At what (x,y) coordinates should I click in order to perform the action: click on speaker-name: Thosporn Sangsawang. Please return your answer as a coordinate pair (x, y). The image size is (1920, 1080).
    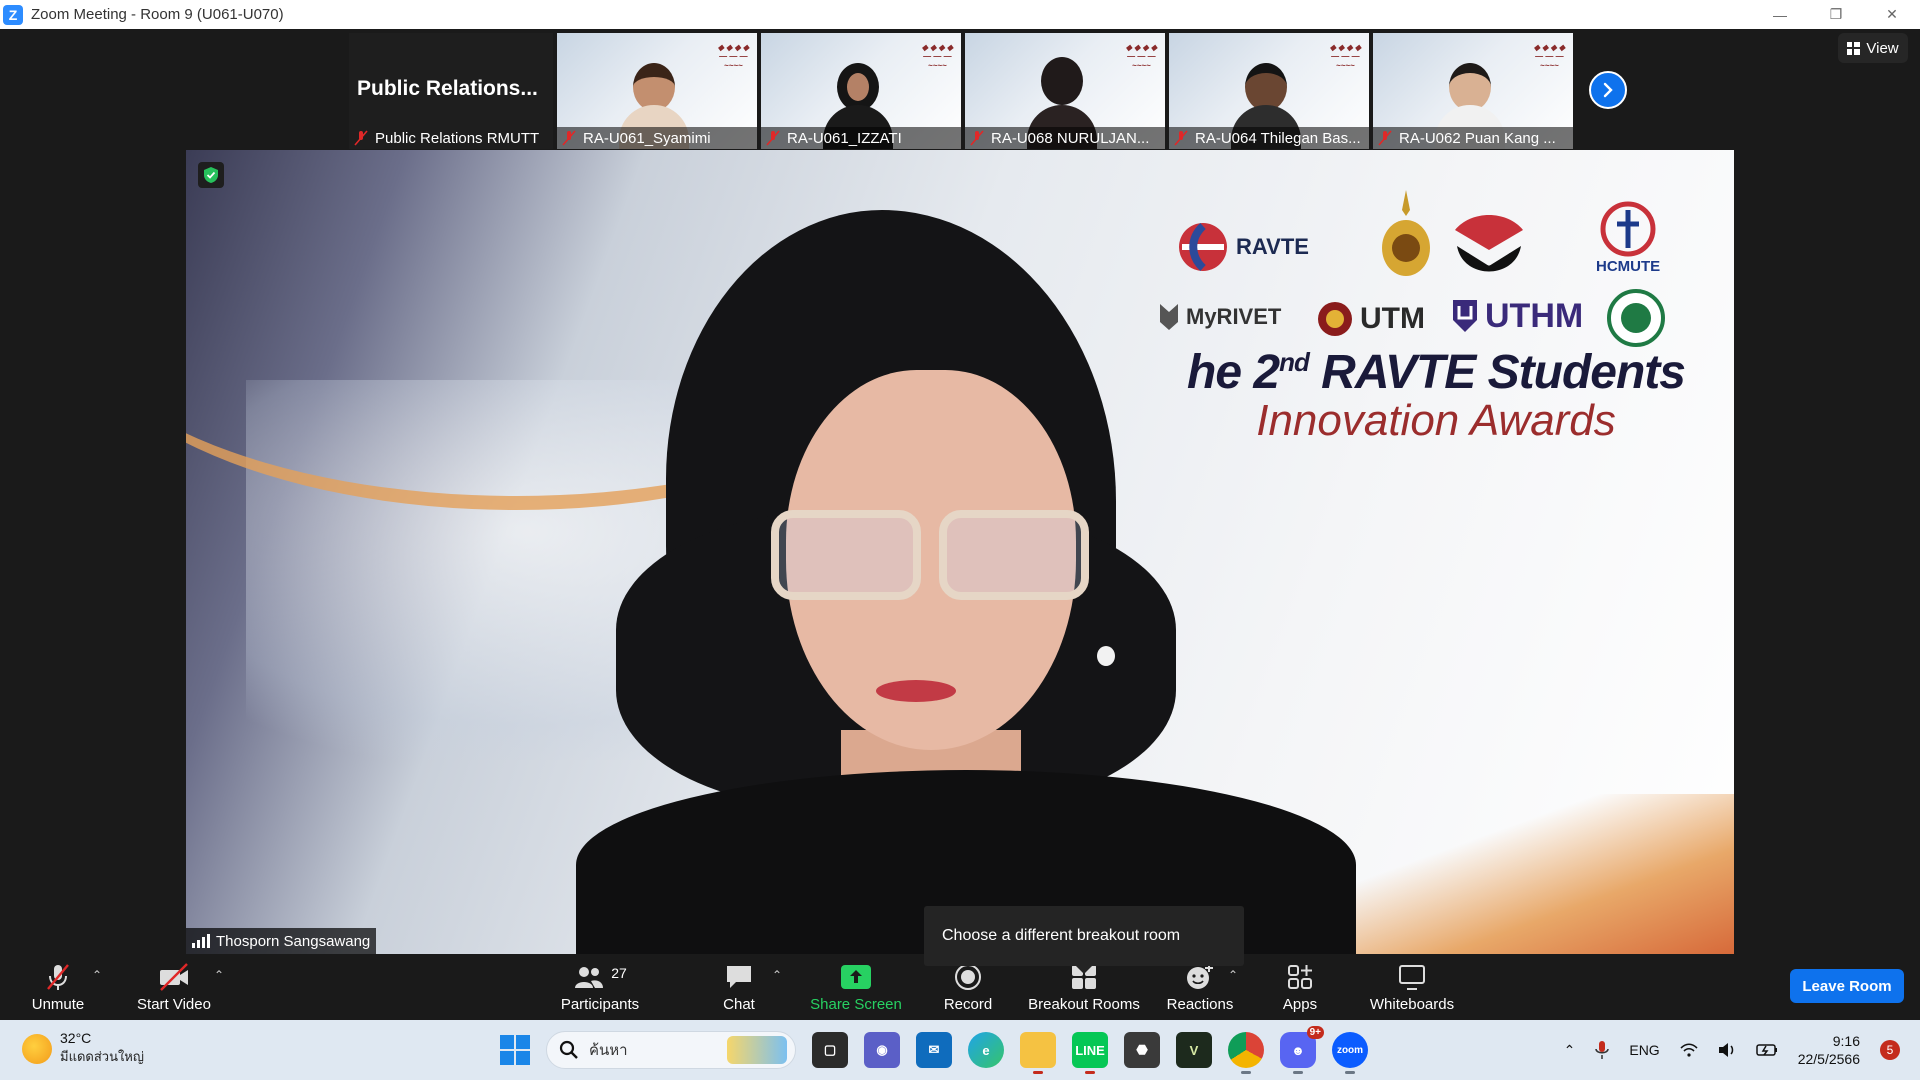
    Looking at the image, I should click on (293, 941).